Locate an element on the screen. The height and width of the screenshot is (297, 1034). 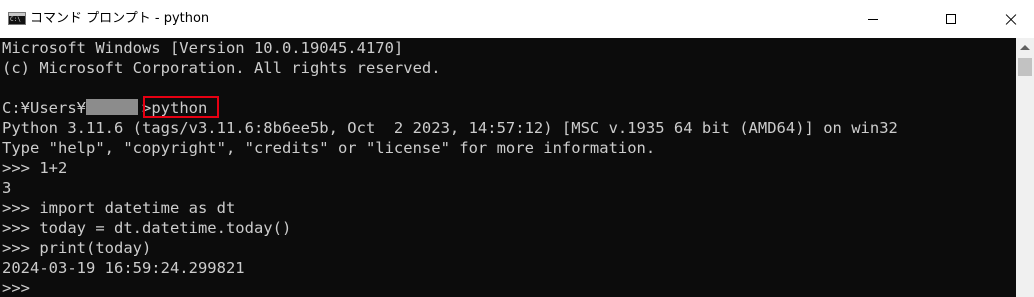
title-bar: コマンド プロンプト - python is located at coordinates (517, 19).